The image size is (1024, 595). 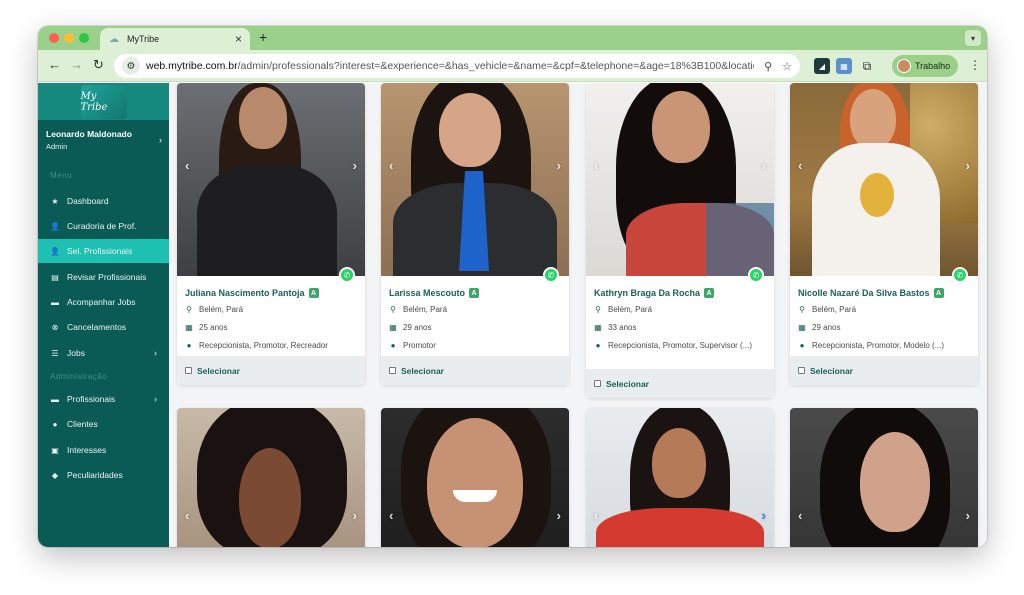 What do you see at coordinates (975, 65) in the screenshot?
I see `kebab-icon: ⋮` at bounding box center [975, 65].